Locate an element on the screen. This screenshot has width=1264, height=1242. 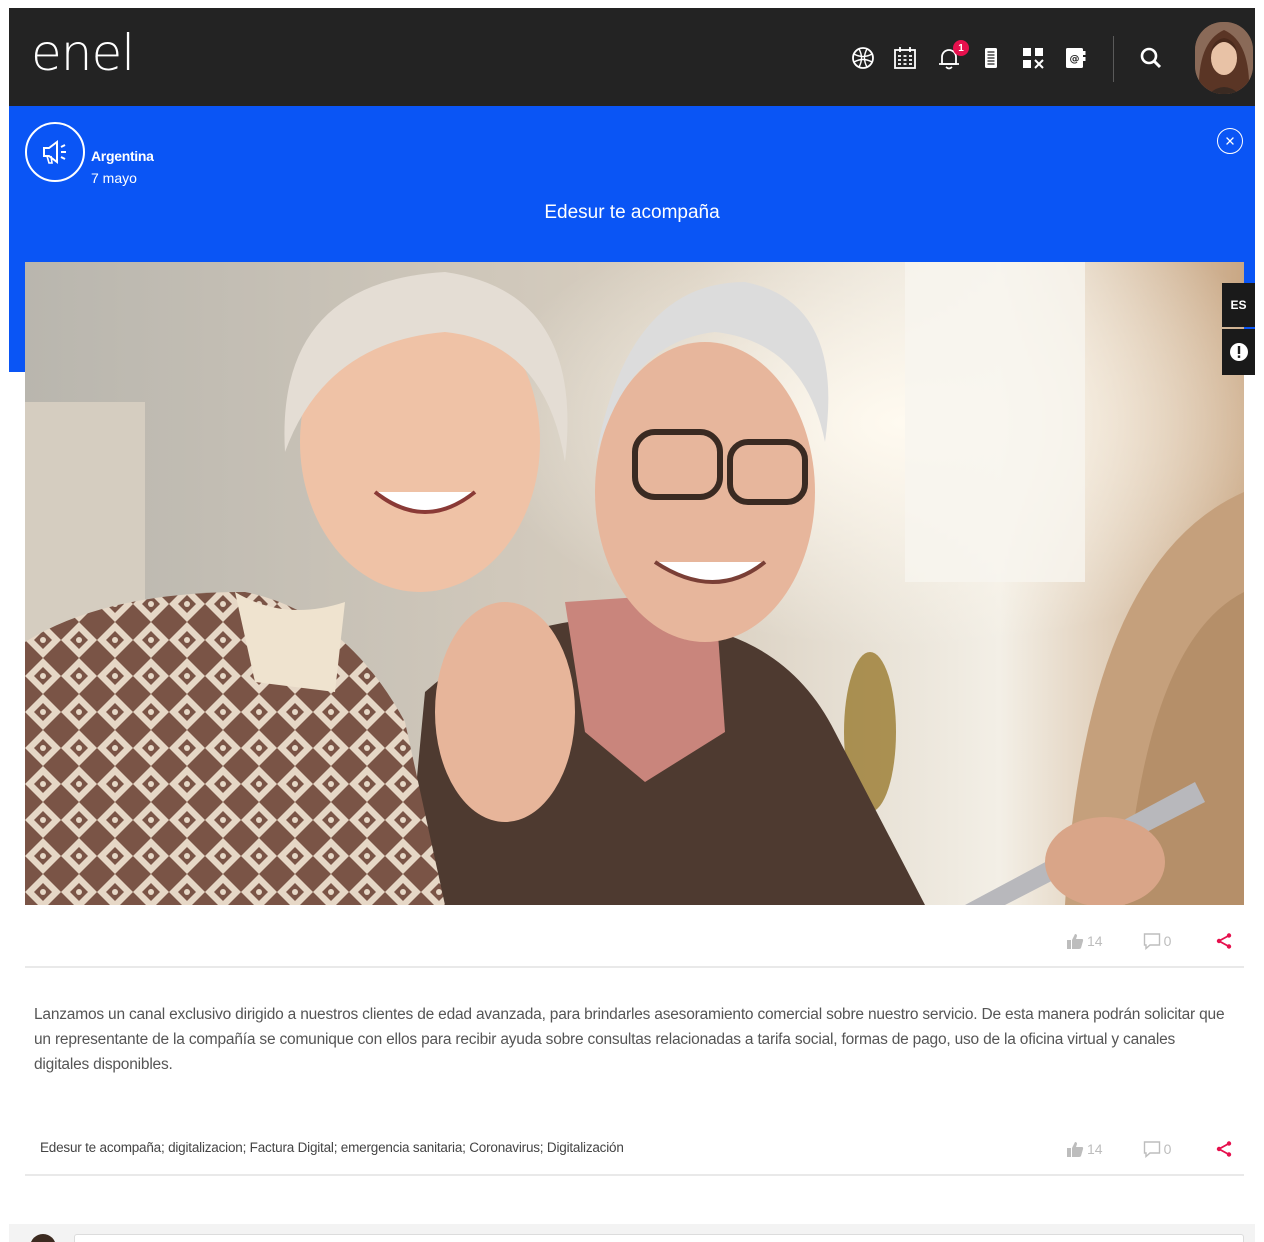
close-icon is located at coordinates (1230, 141).